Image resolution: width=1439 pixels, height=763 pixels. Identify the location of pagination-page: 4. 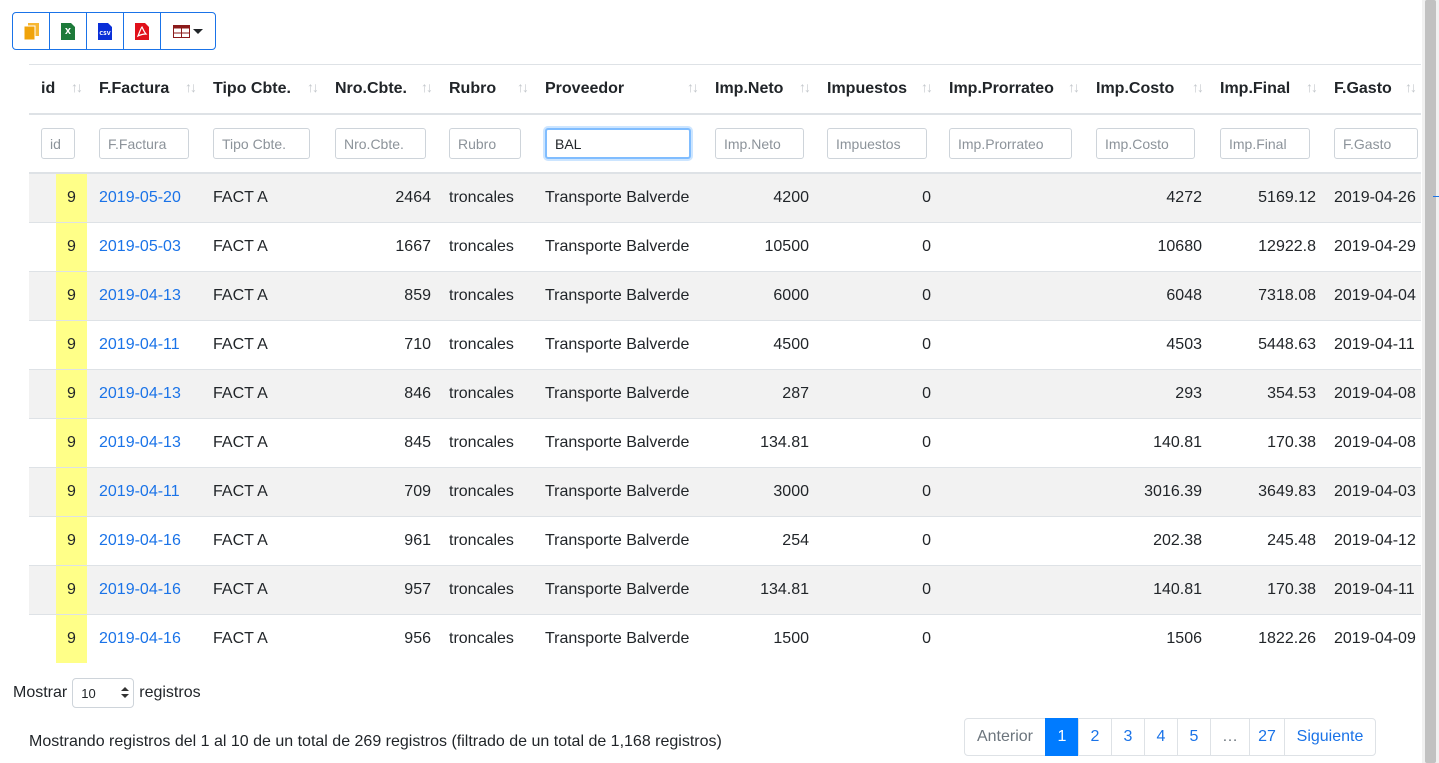
(1161, 737).